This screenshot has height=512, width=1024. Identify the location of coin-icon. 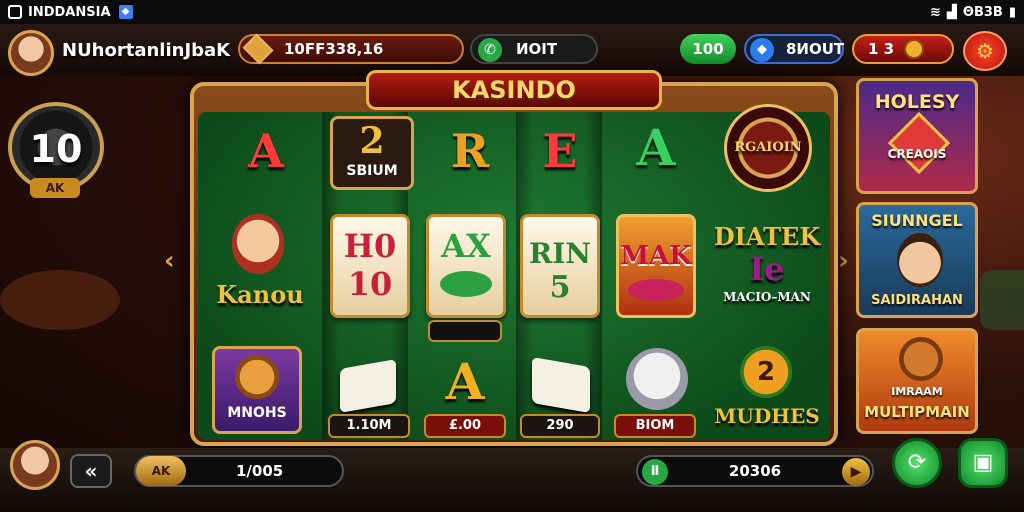
(914, 49).